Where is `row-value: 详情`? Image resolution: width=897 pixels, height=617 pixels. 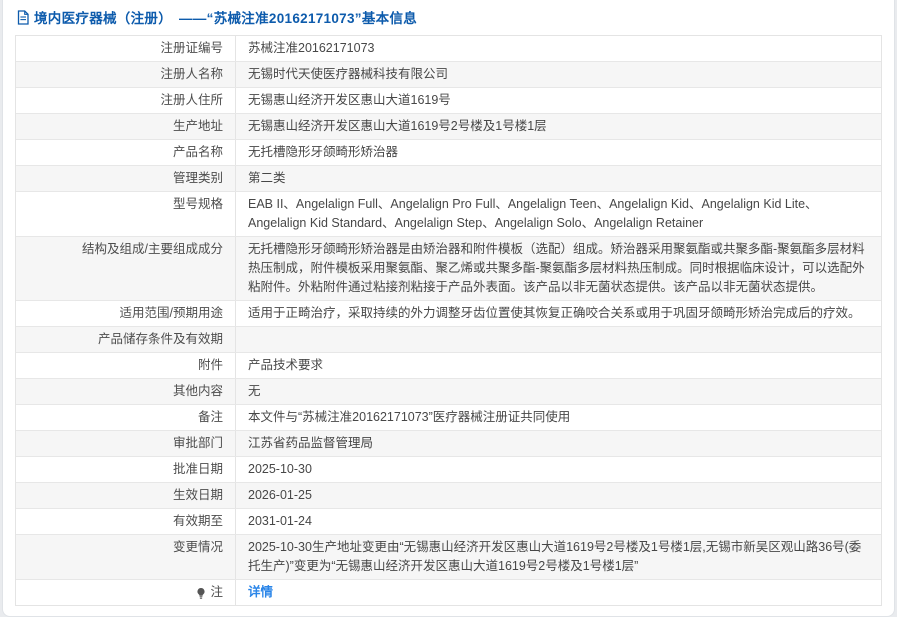 row-value: 详情 is located at coordinates (558, 592).